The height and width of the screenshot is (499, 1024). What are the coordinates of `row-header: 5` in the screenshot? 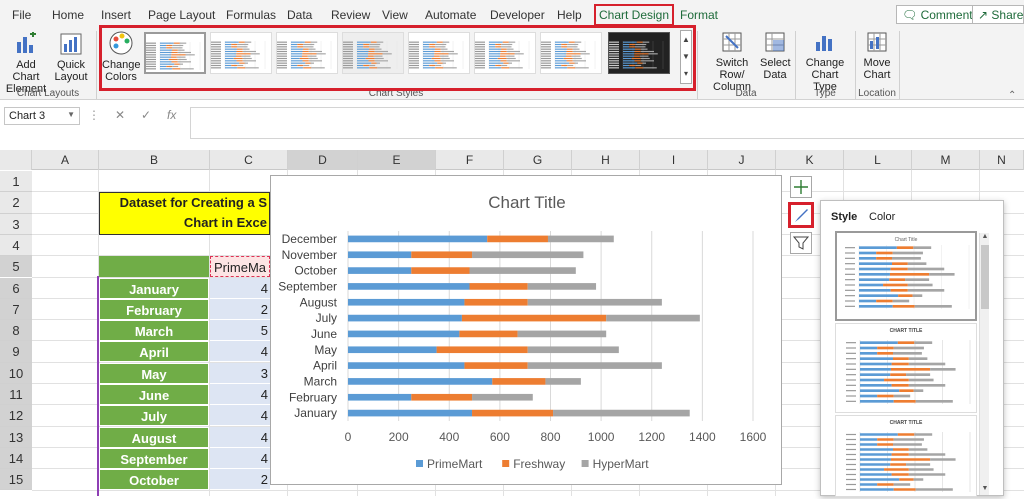 It's located at (16, 267).